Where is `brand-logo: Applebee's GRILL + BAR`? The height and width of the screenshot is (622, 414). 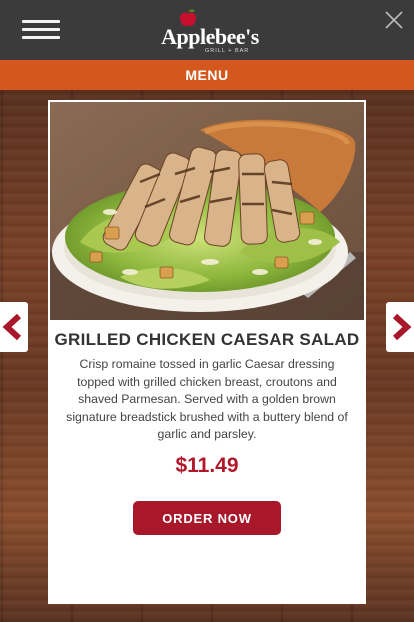
brand-logo: Applebee's GRILL + BAR is located at coordinates (210, 31).